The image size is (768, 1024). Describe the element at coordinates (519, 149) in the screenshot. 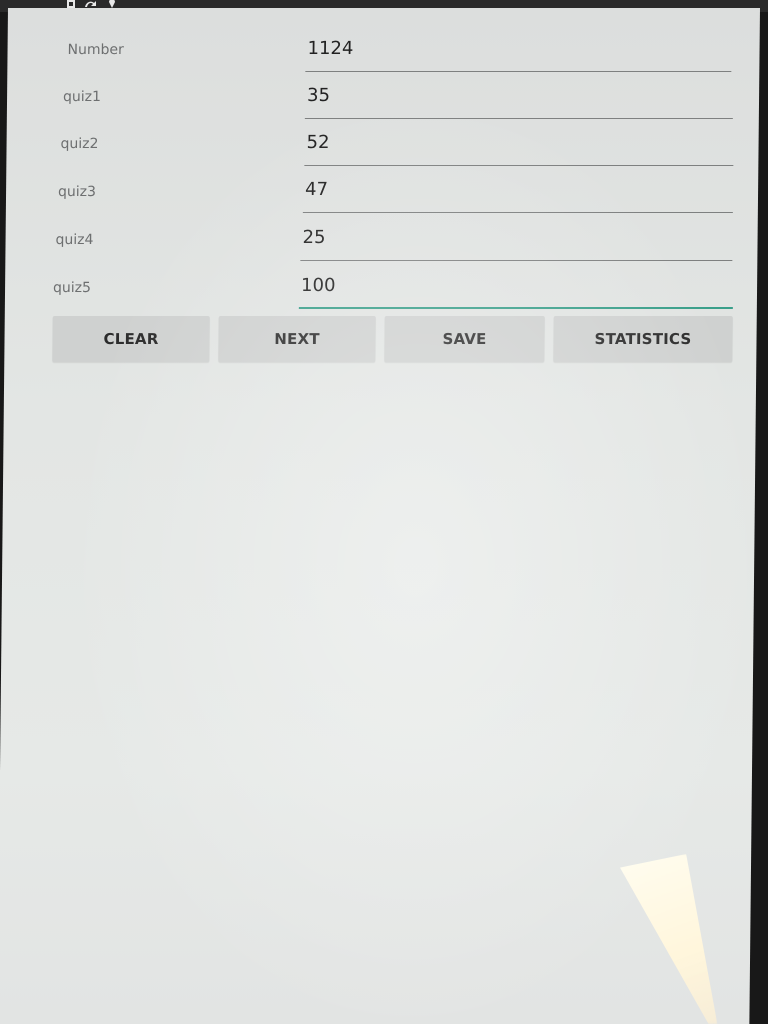

I see `quiz2-field: 52` at that location.